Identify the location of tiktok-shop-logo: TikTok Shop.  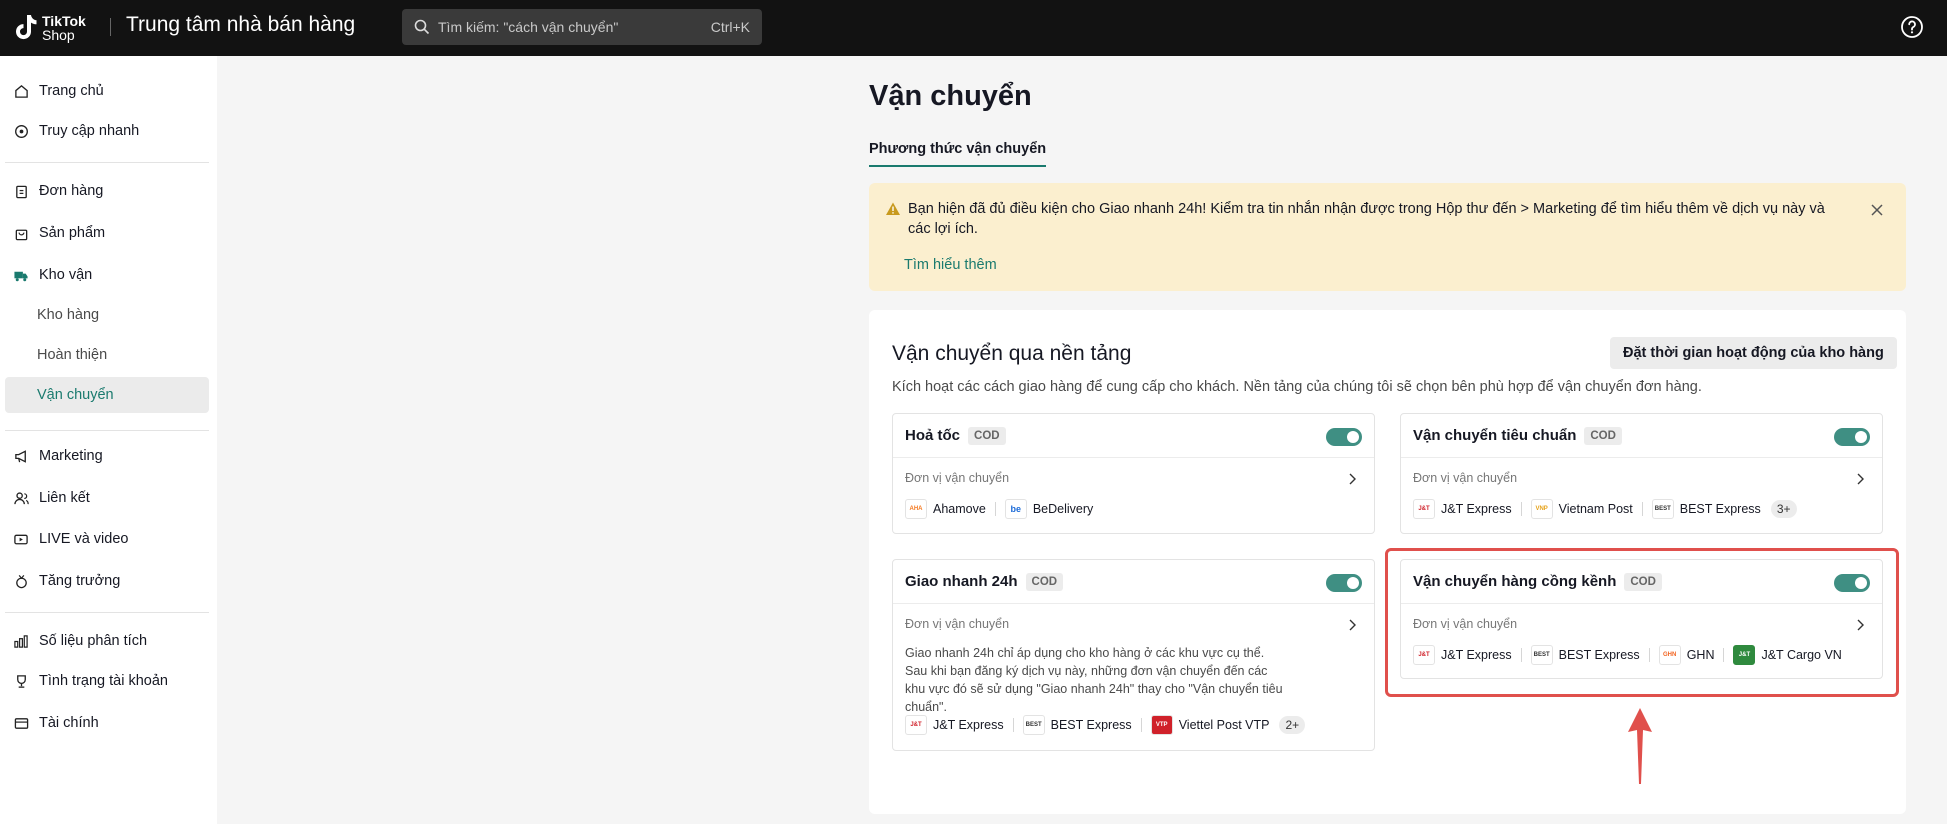
(49, 28).